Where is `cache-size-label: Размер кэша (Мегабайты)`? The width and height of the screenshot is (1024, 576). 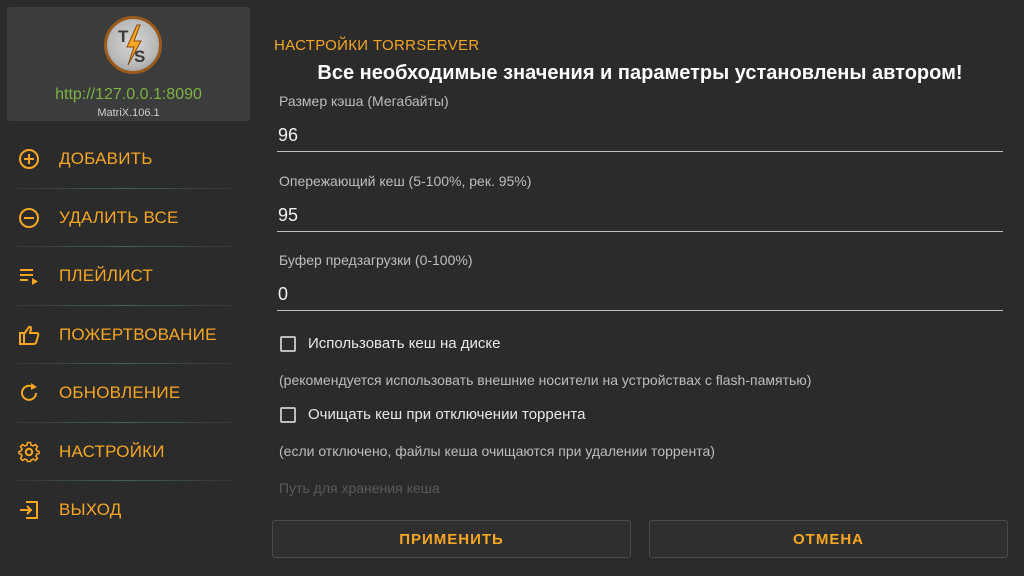
cache-size-label: Размер кэша (Мегабайты) is located at coordinates (364, 101).